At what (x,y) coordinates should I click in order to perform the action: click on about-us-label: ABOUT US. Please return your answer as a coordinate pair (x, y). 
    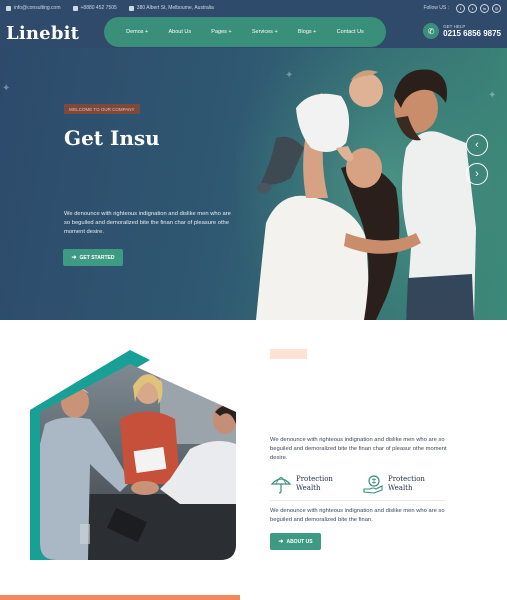
    Looking at the image, I should click on (299, 541).